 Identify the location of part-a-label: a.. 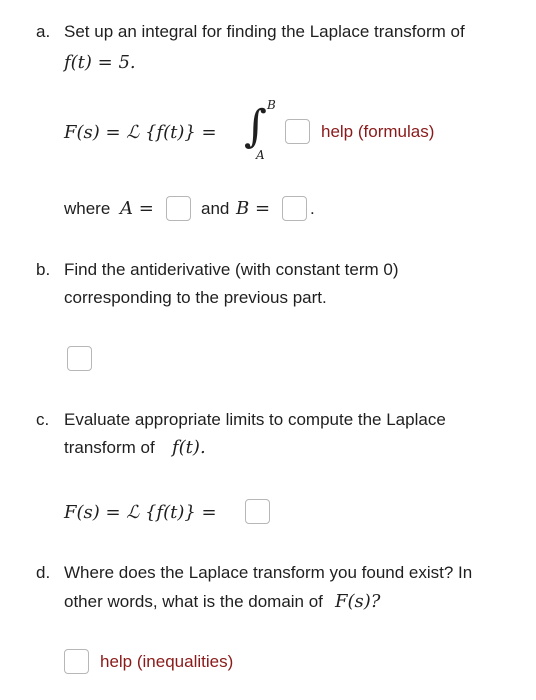
(43, 31).